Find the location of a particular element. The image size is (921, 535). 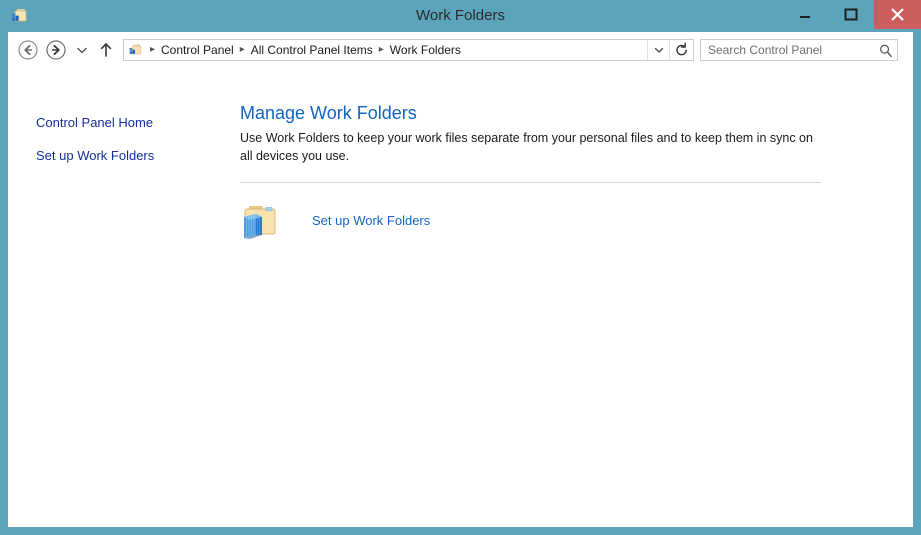

up-one-level-button is located at coordinates (106, 50).